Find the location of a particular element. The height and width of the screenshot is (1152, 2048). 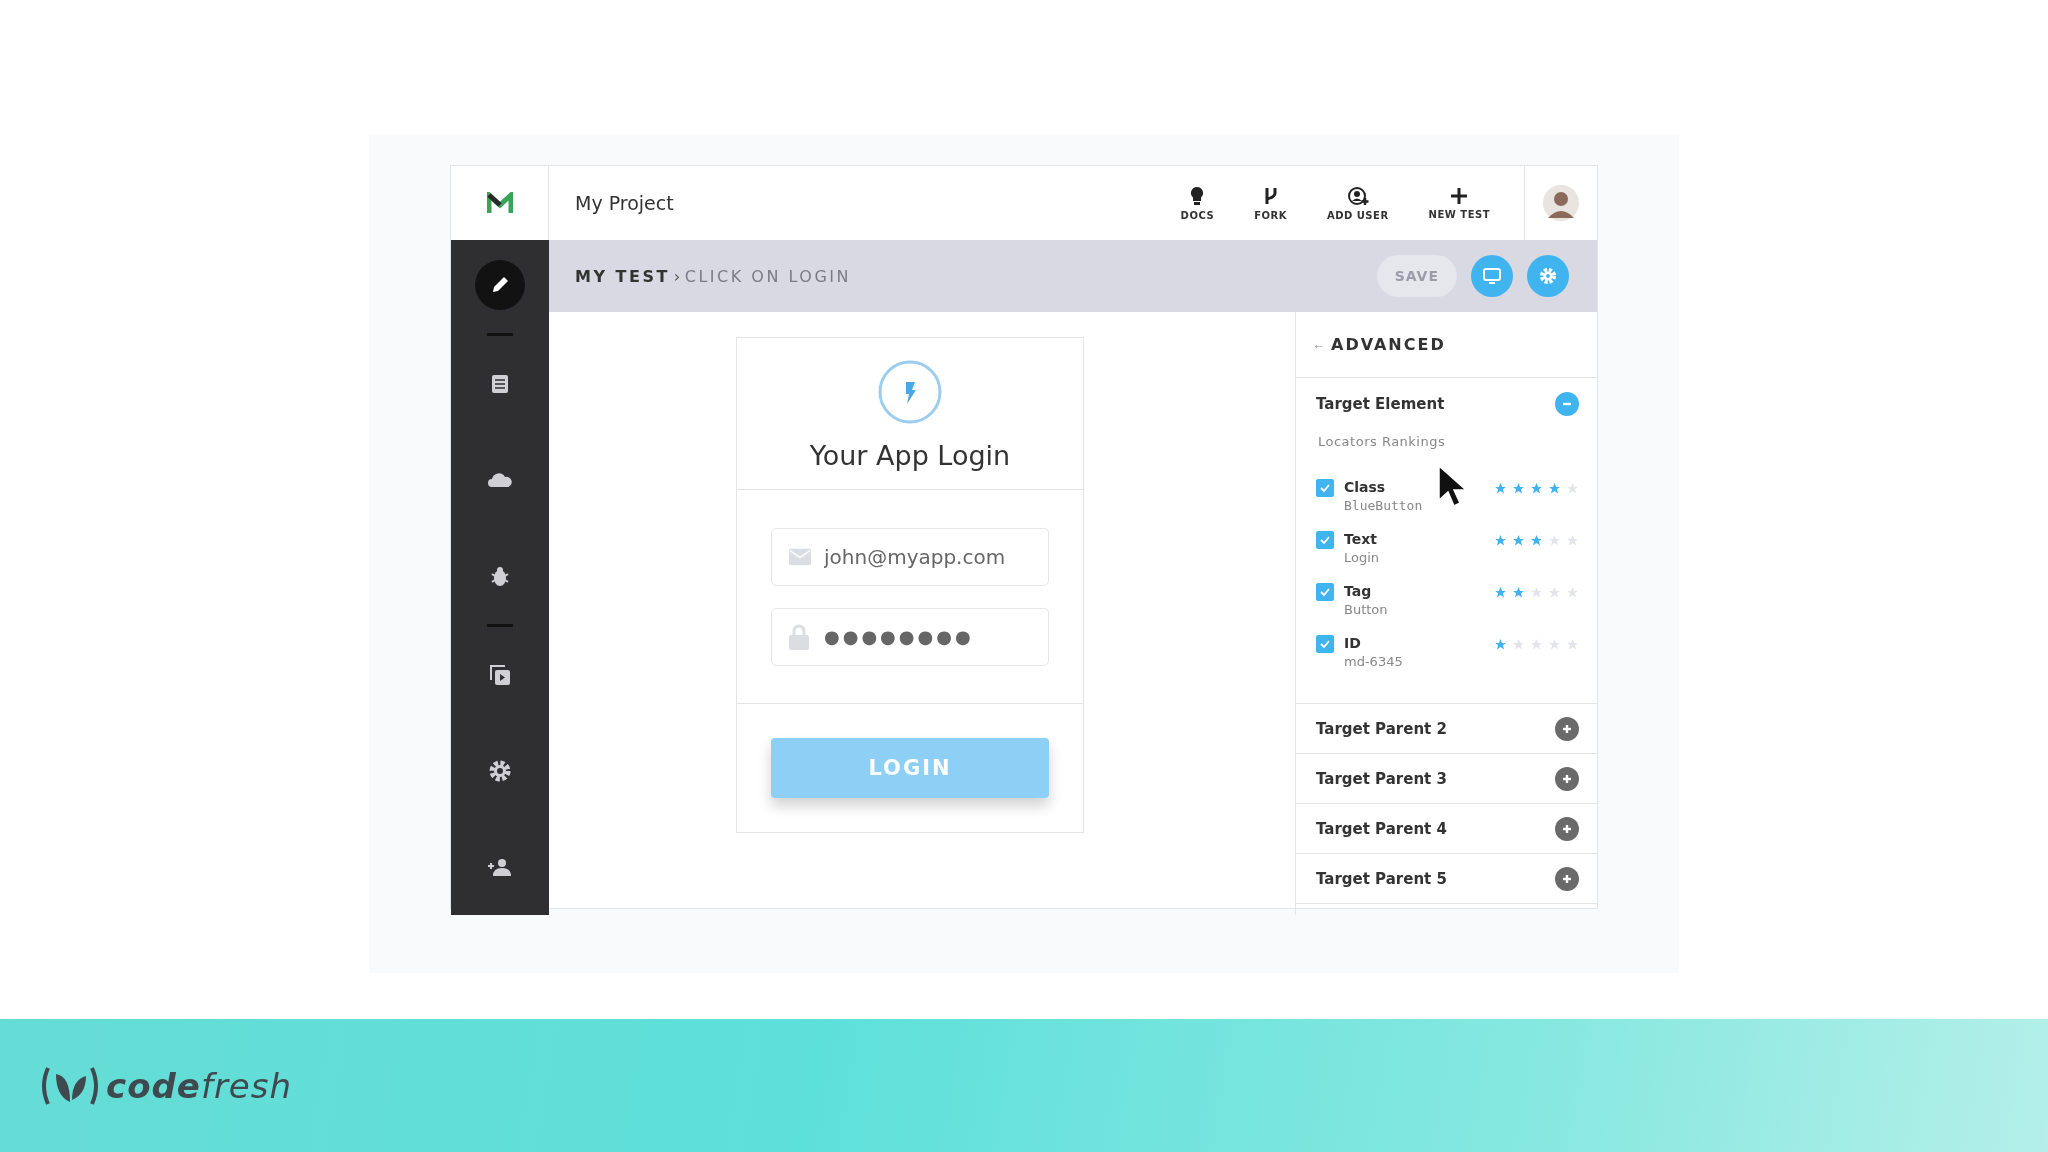

locator-value: Login is located at coordinates (1362, 557).